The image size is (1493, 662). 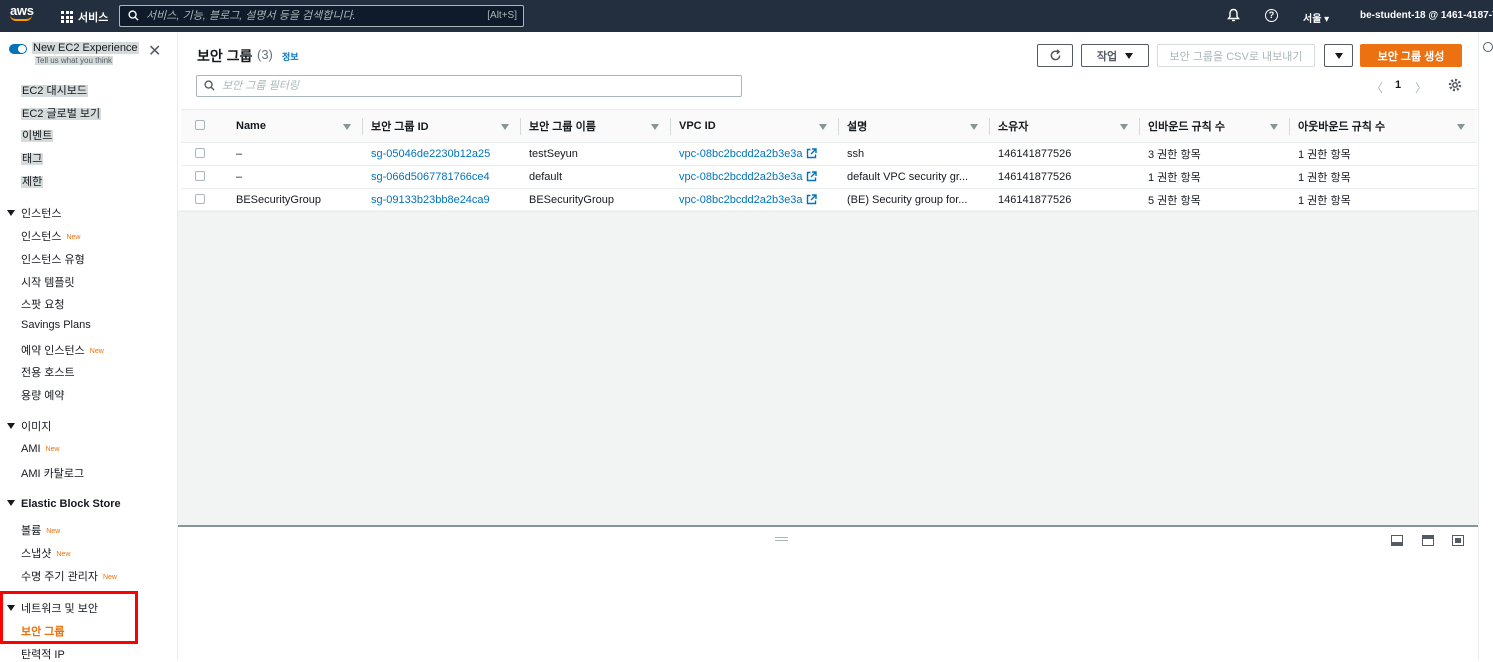 What do you see at coordinates (1428, 540) in the screenshot?
I see `split-top-icon` at bounding box center [1428, 540].